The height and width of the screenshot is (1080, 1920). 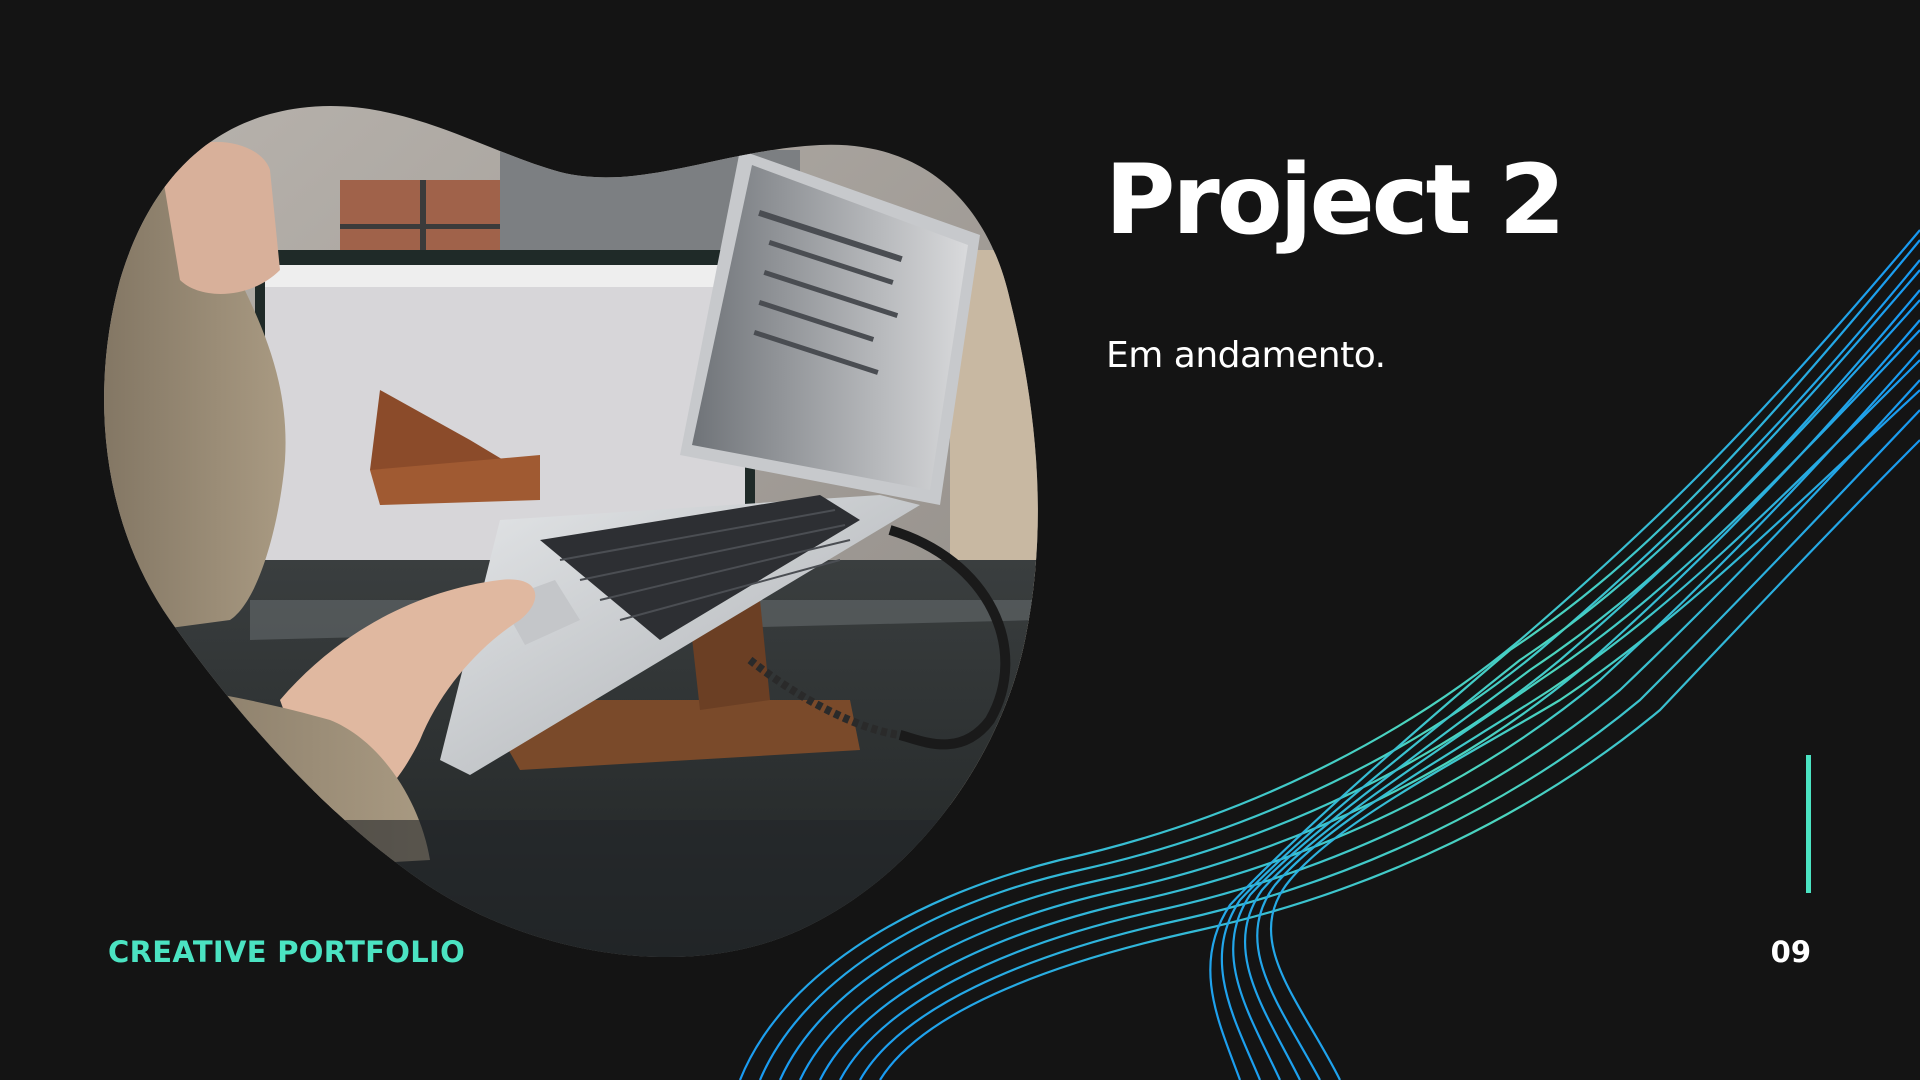 What do you see at coordinates (1335, 200) in the screenshot?
I see `page-title: Project 2` at bounding box center [1335, 200].